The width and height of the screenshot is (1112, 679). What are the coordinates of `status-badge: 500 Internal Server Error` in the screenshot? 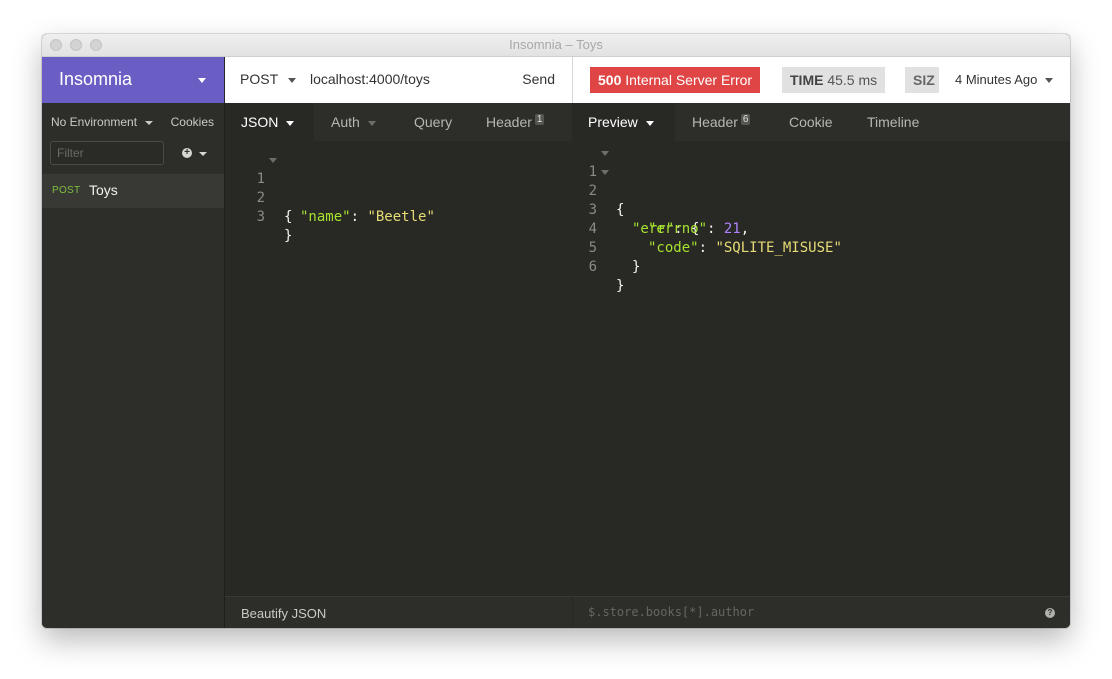 It's located at (675, 80).